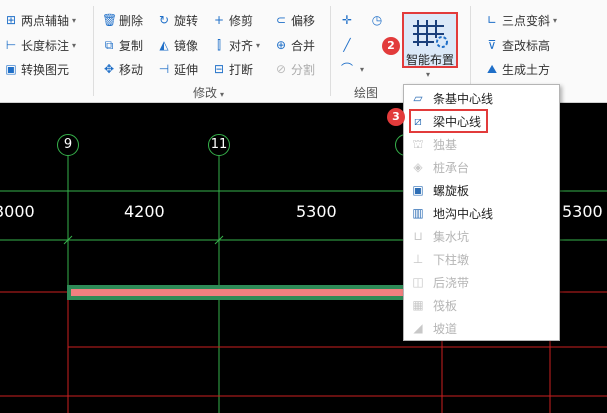  Describe the element at coordinates (481, 190) in the screenshot. I see `menu-item-spiral-slab: ▣ 螺旋板` at that location.